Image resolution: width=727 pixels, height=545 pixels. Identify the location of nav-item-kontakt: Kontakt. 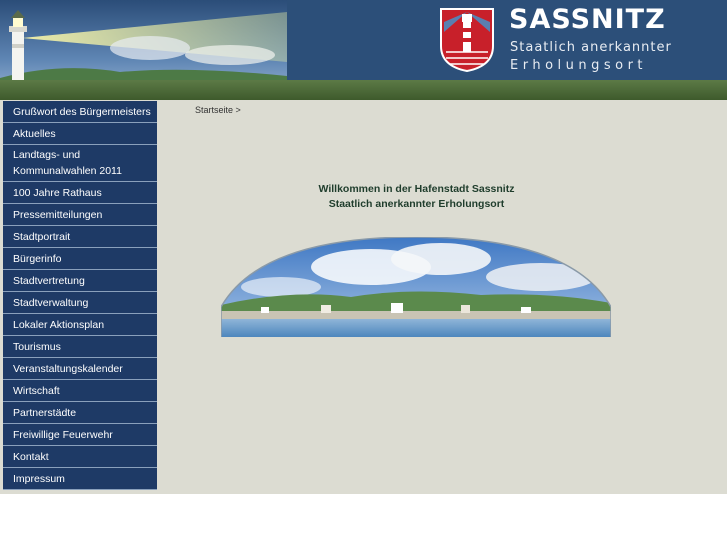
(80, 457).